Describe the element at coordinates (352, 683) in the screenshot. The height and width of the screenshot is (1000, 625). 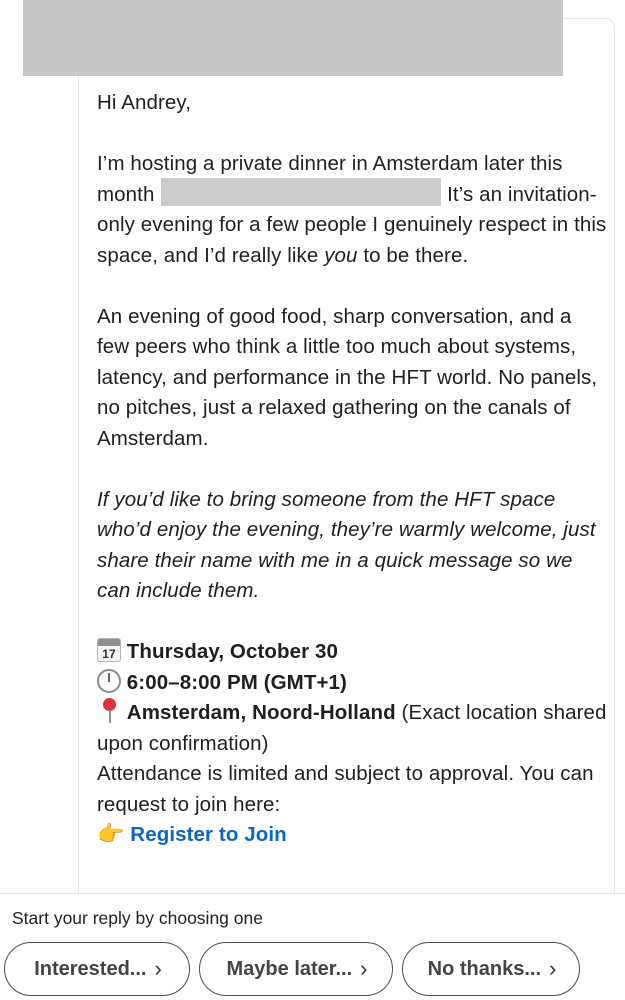
I see `event-time: 6:00–8:00 PM (GMT+1)` at that location.